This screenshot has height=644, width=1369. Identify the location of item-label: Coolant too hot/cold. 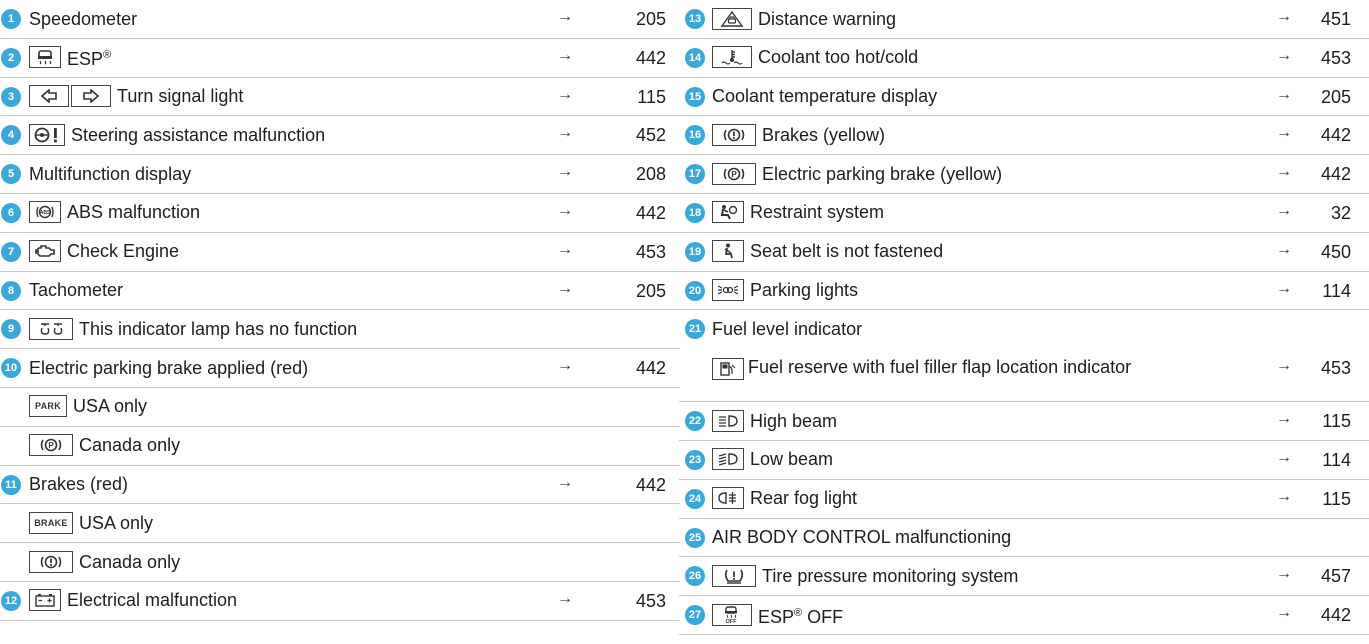
(838, 57).